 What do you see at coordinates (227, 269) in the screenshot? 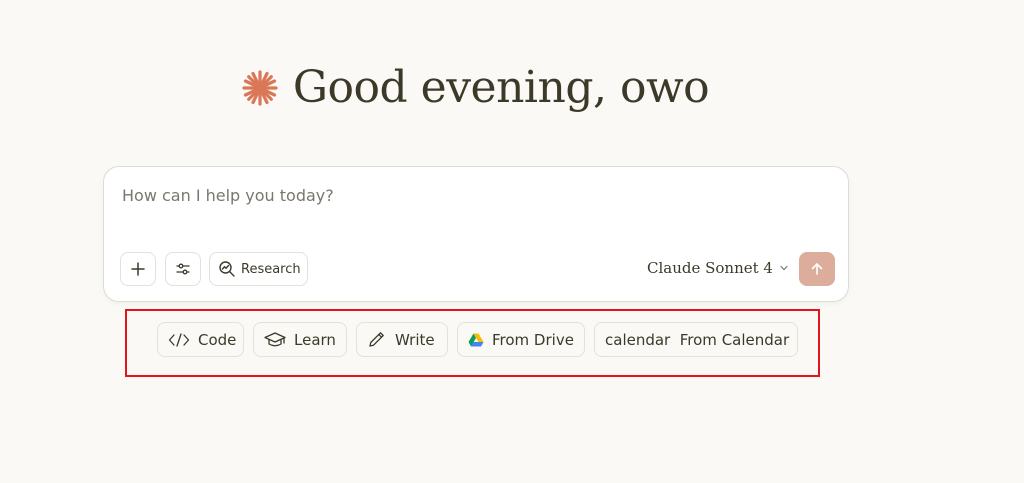
I see `research-magnifier-icon` at bounding box center [227, 269].